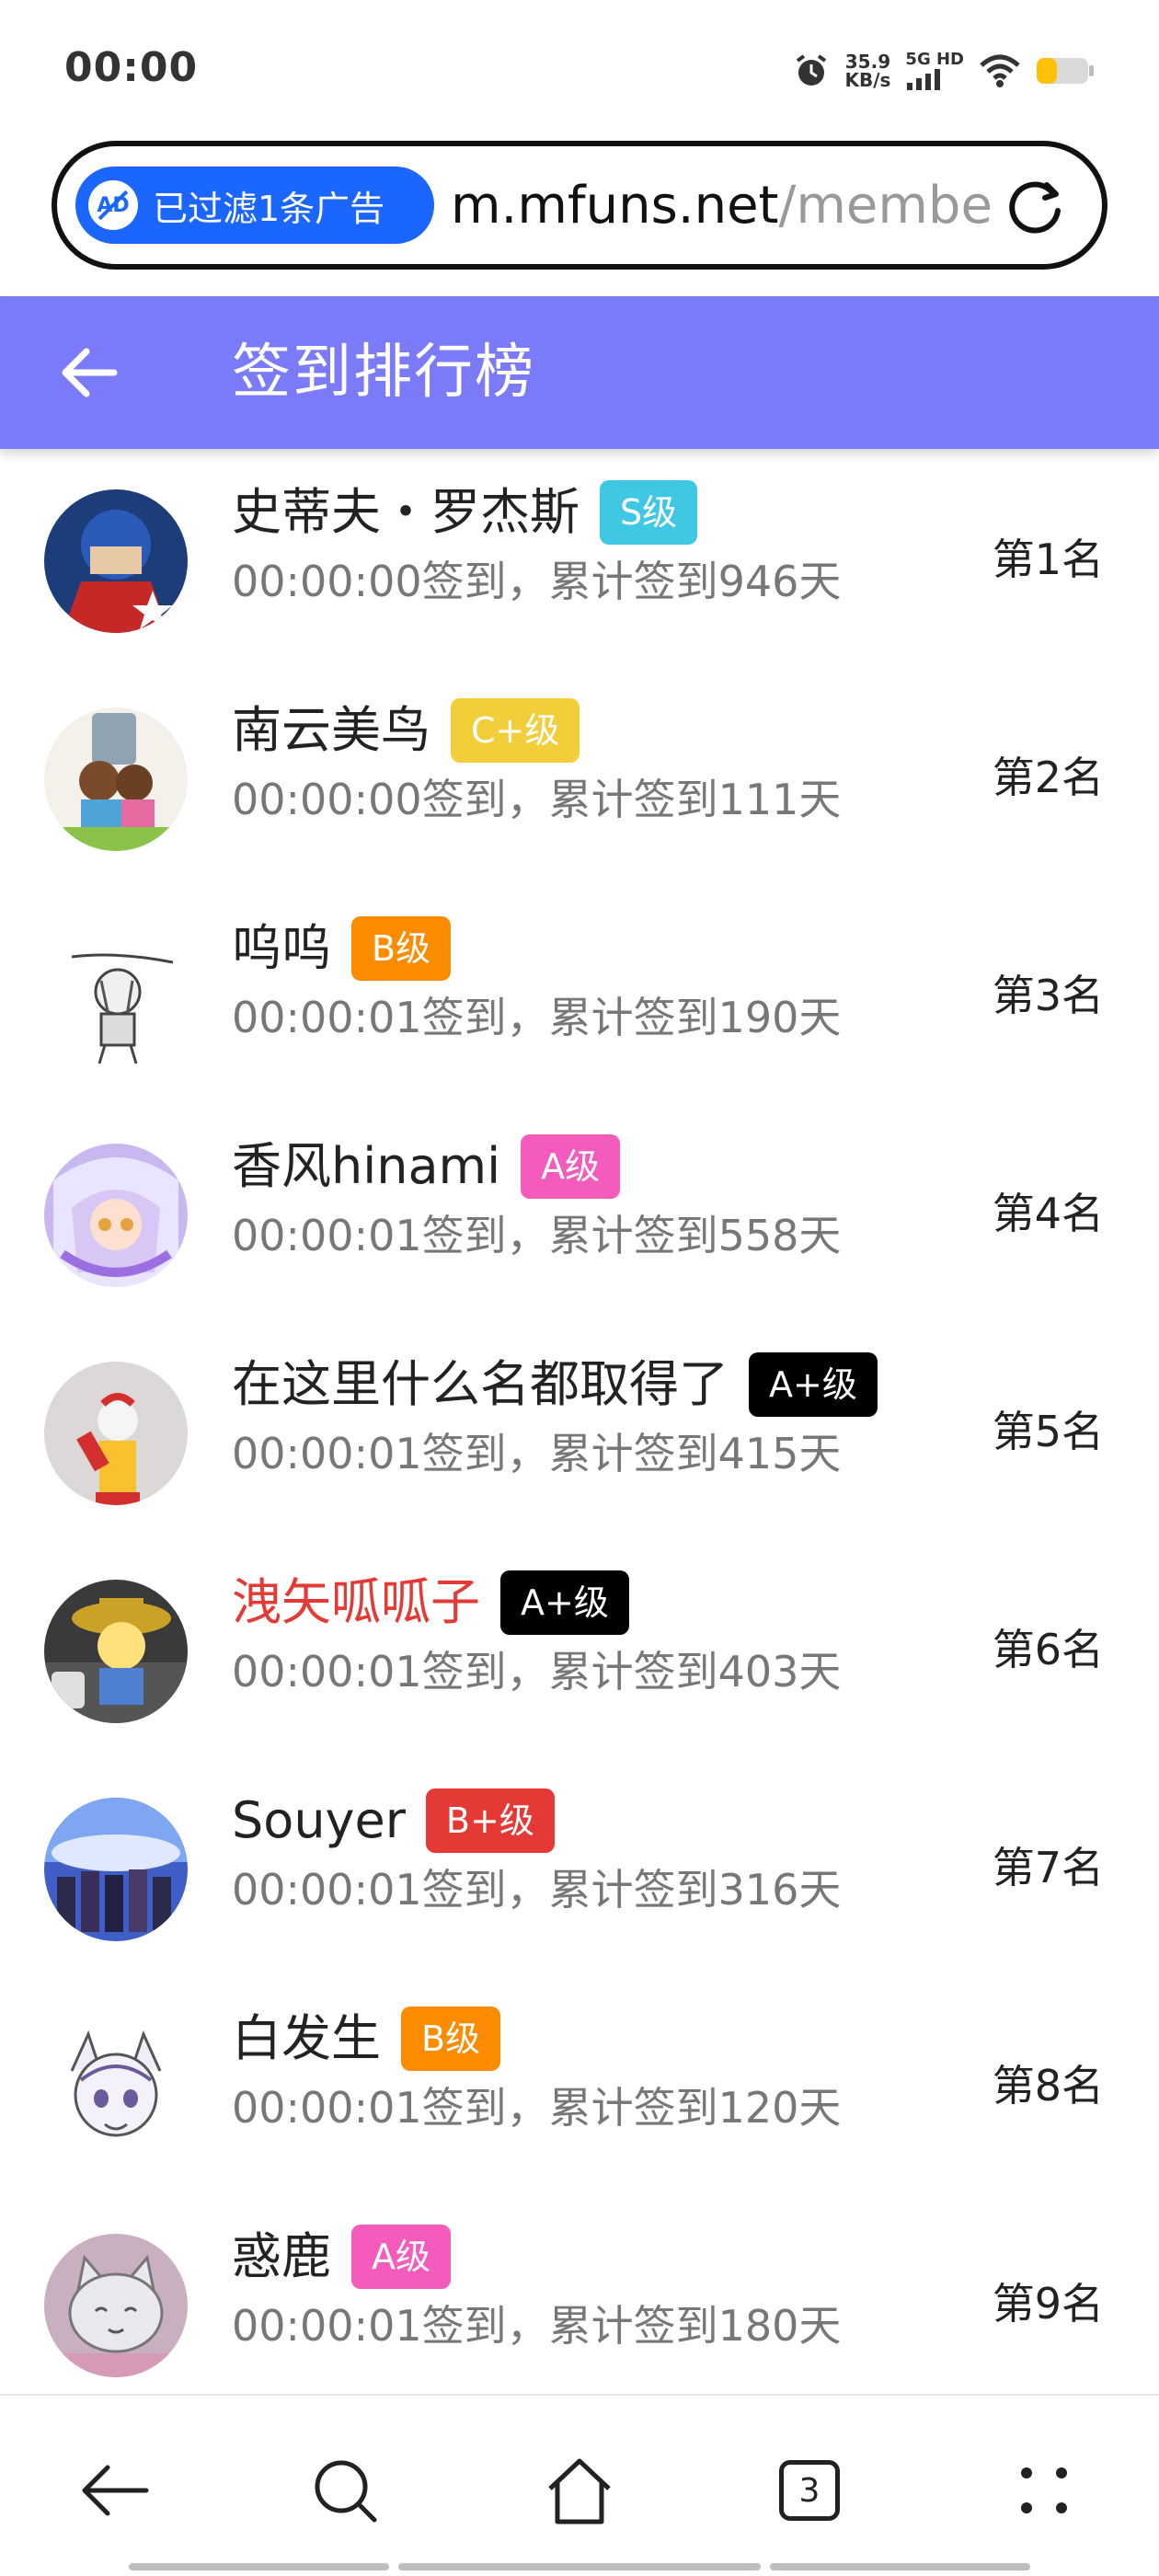 The width and height of the screenshot is (1159, 2576). What do you see at coordinates (579, 372) in the screenshot?
I see `app-header: 签到排行榜` at bounding box center [579, 372].